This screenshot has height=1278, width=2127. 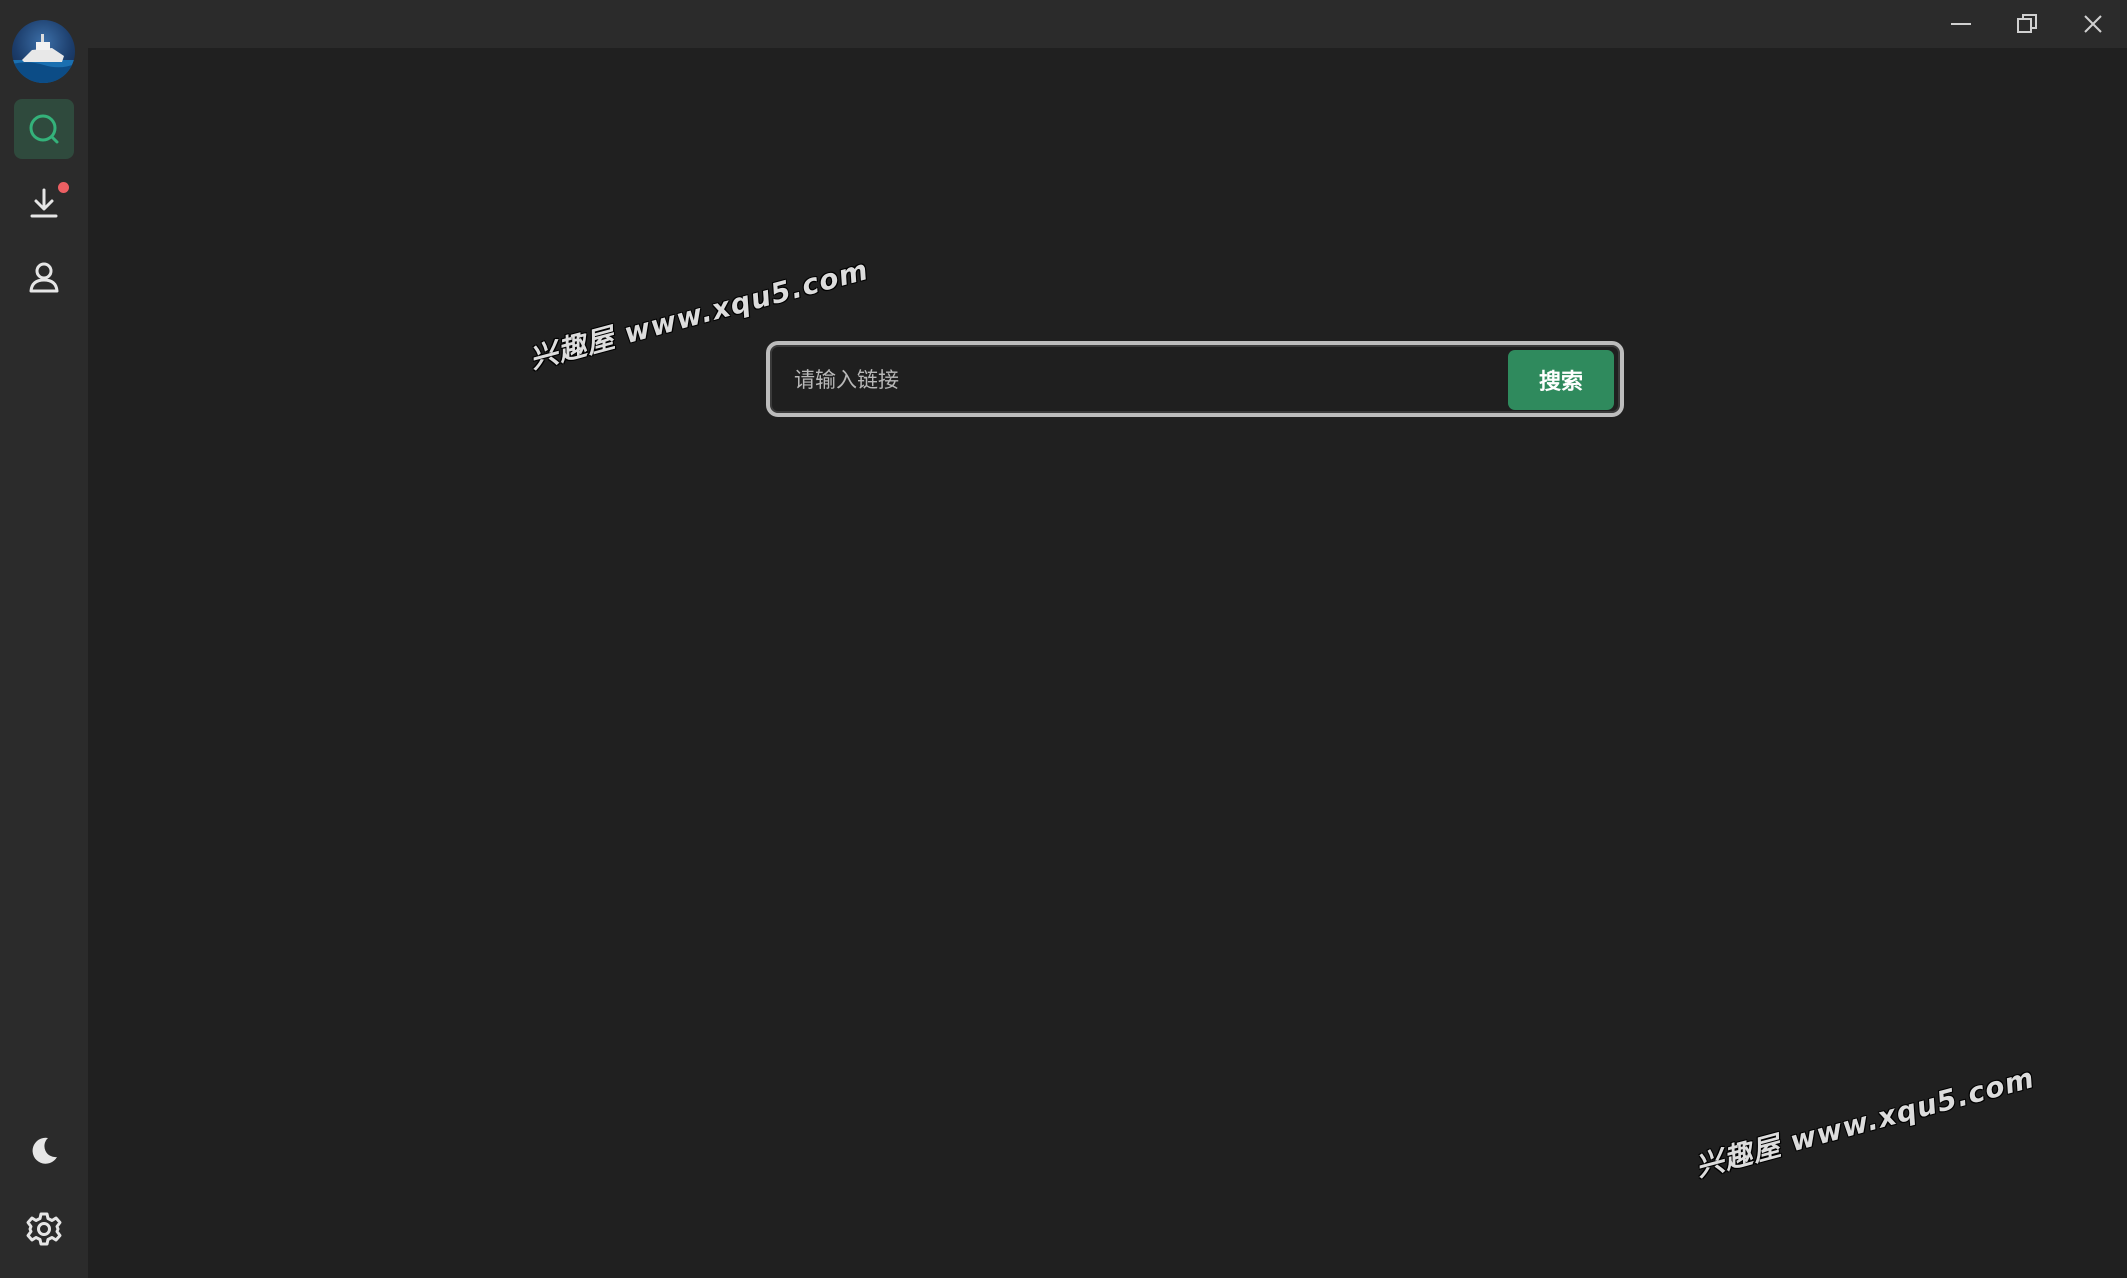 What do you see at coordinates (63, 187) in the screenshot?
I see `notification-badge` at bounding box center [63, 187].